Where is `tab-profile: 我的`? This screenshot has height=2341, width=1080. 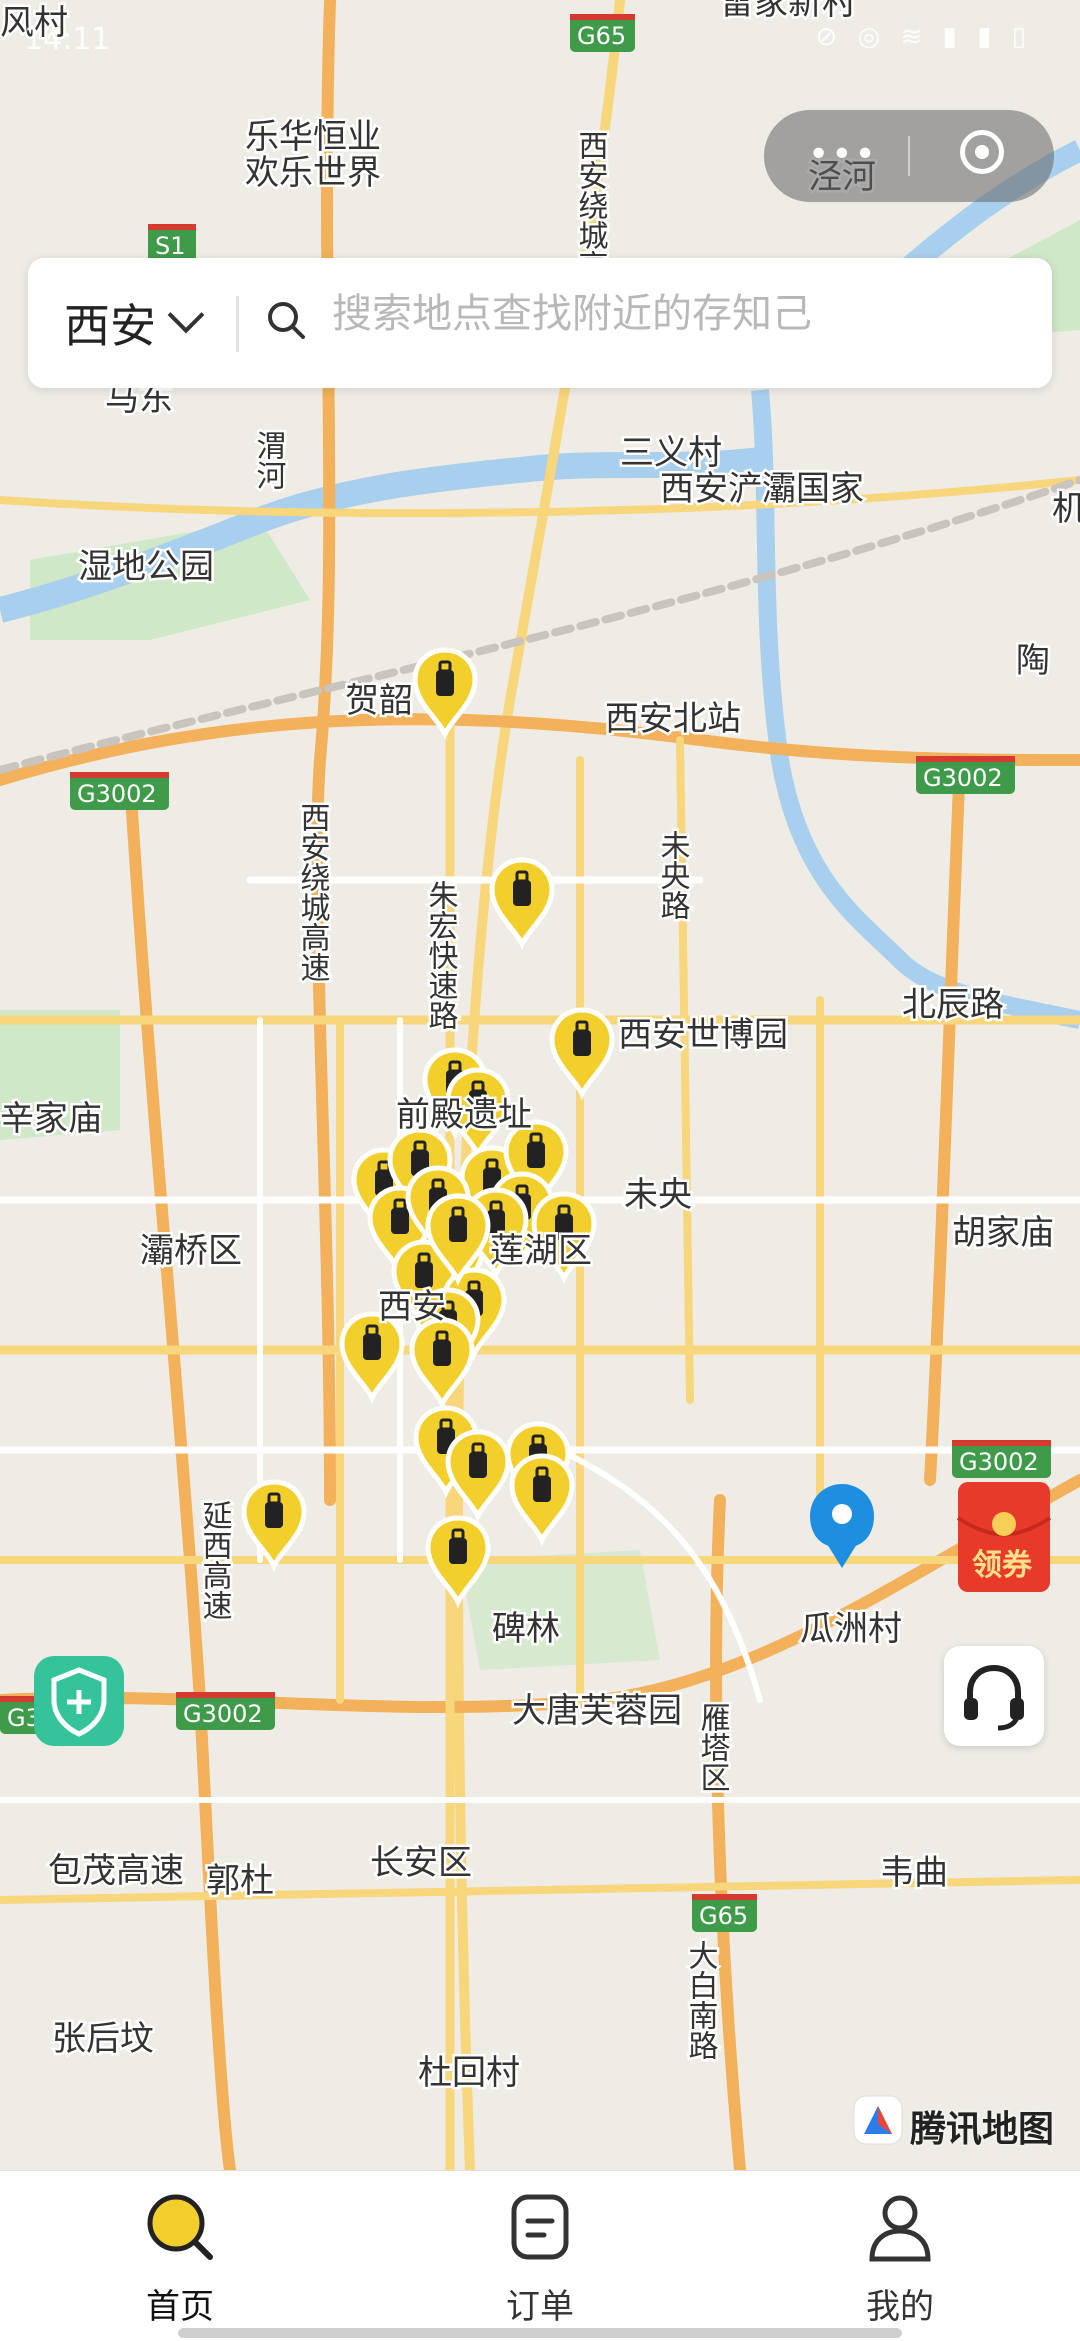 tab-profile: 我的 is located at coordinates (900, 2257).